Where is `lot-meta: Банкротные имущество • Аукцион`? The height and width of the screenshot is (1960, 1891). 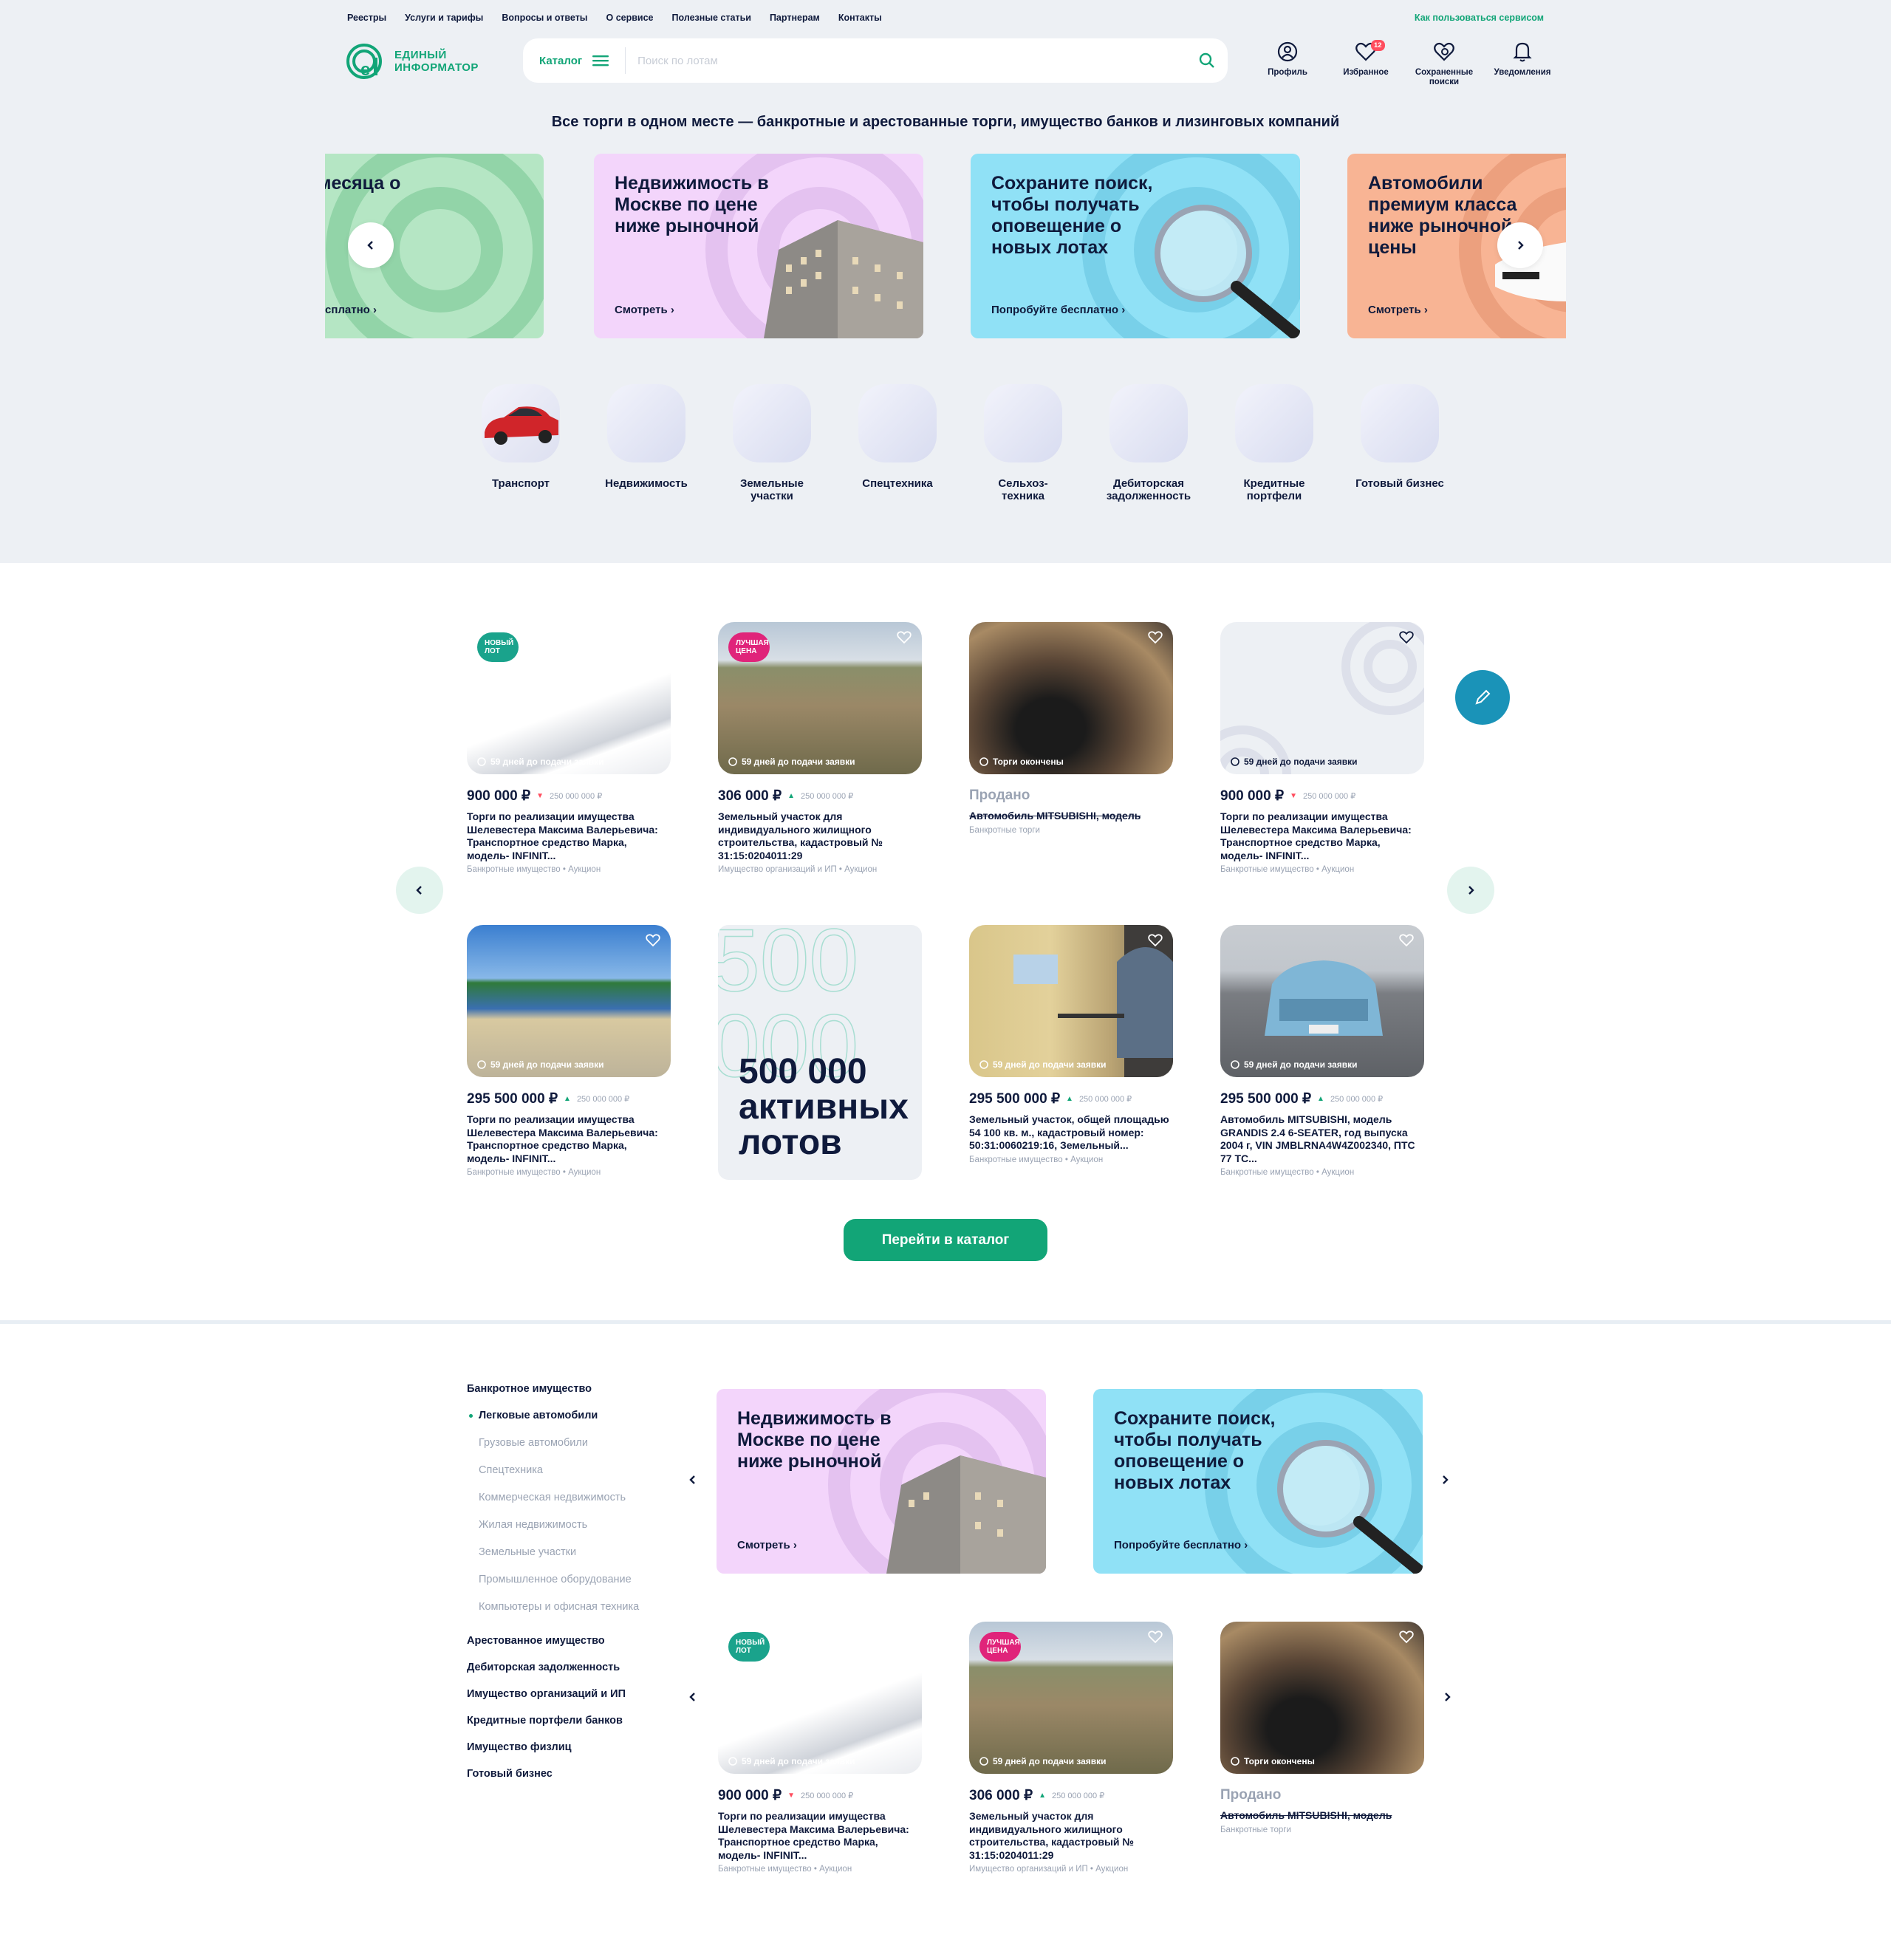
lot-meta: Банкротные имущество • Аукцион is located at coordinates (785, 1869).